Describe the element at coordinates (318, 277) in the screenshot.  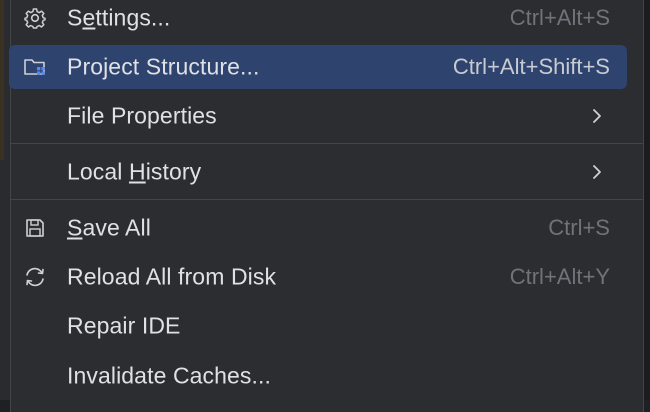
I see `menu-item-reload-all: Reload All from Disk Ctrl+Alt+Y` at that location.